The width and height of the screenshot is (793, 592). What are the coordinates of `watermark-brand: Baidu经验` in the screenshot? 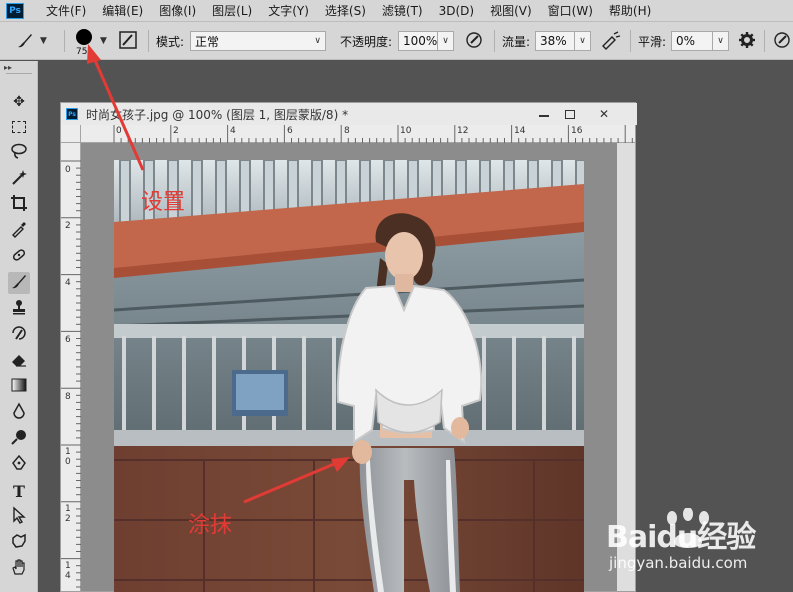 It's located at (681, 537).